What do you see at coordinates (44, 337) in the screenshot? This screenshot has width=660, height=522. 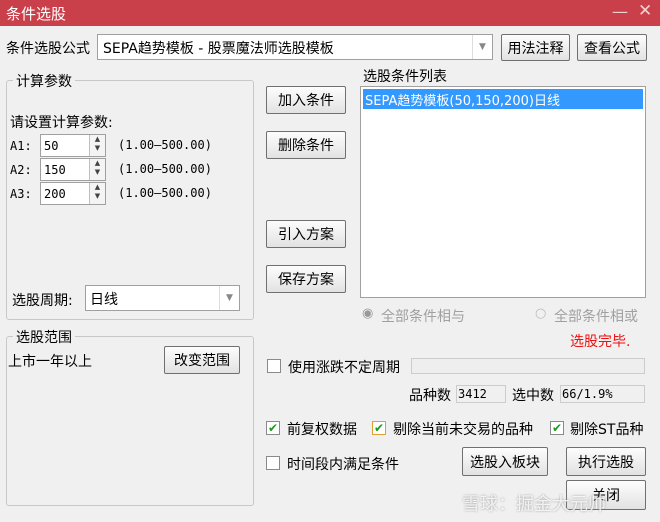 I see `scope-group-label: 选股范围` at bounding box center [44, 337].